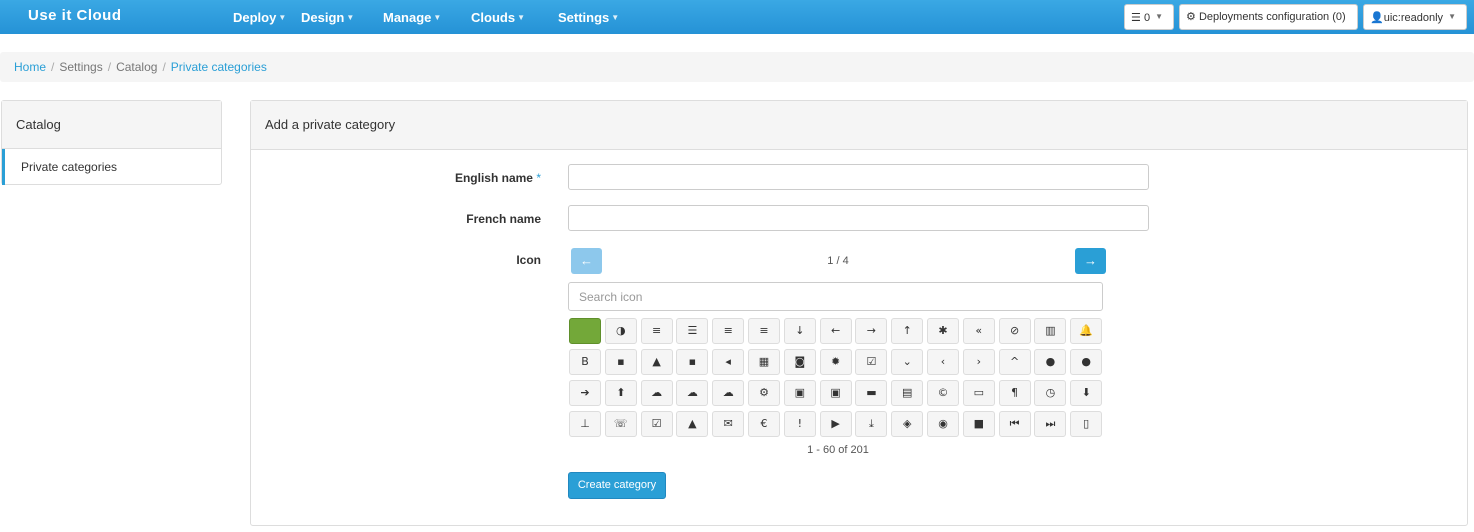 The width and height of the screenshot is (1474, 532). I want to click on circle-arrow-left-icon: ●, so click(1086, 362).